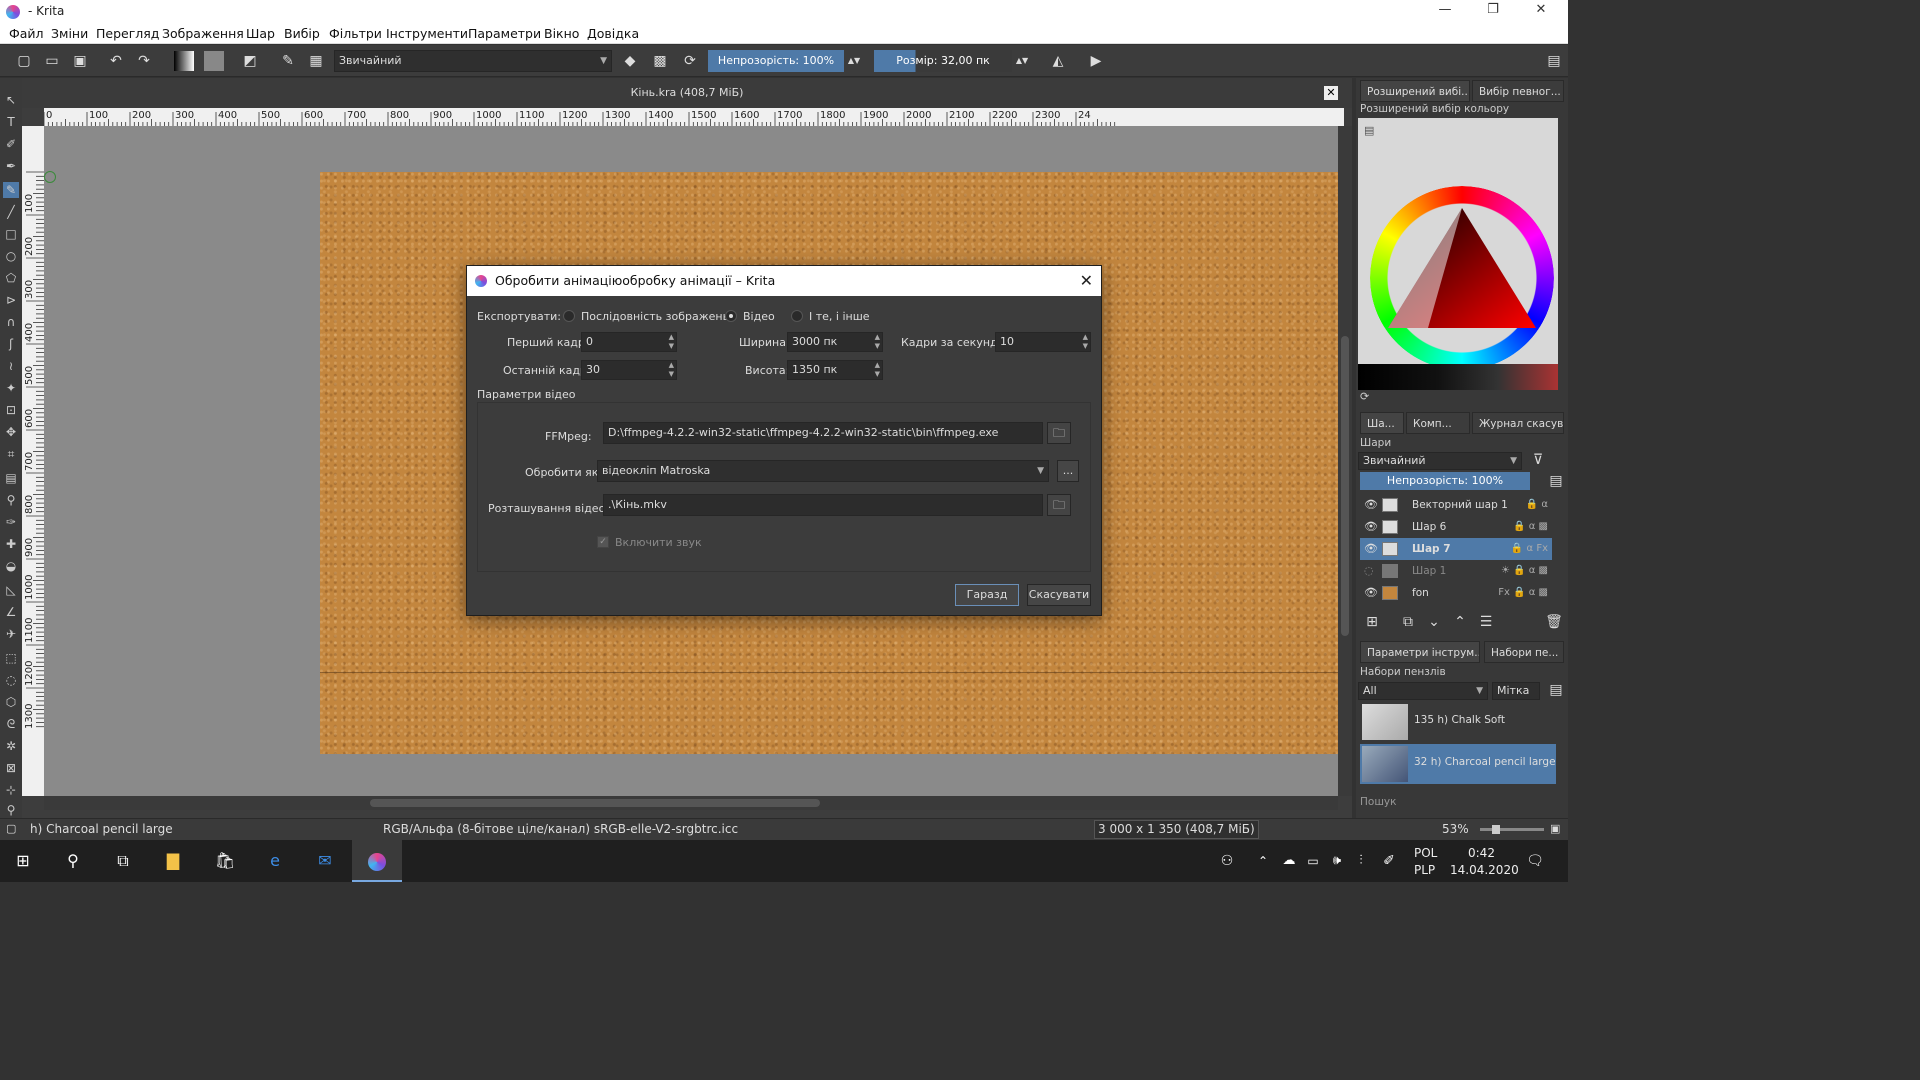 Image resolution: width=1920 pixels, height=1080 pixels. Describe the element at coordinates (288, 61) in the screenshot. I see `brush-preset-icon: ✎` at that location.